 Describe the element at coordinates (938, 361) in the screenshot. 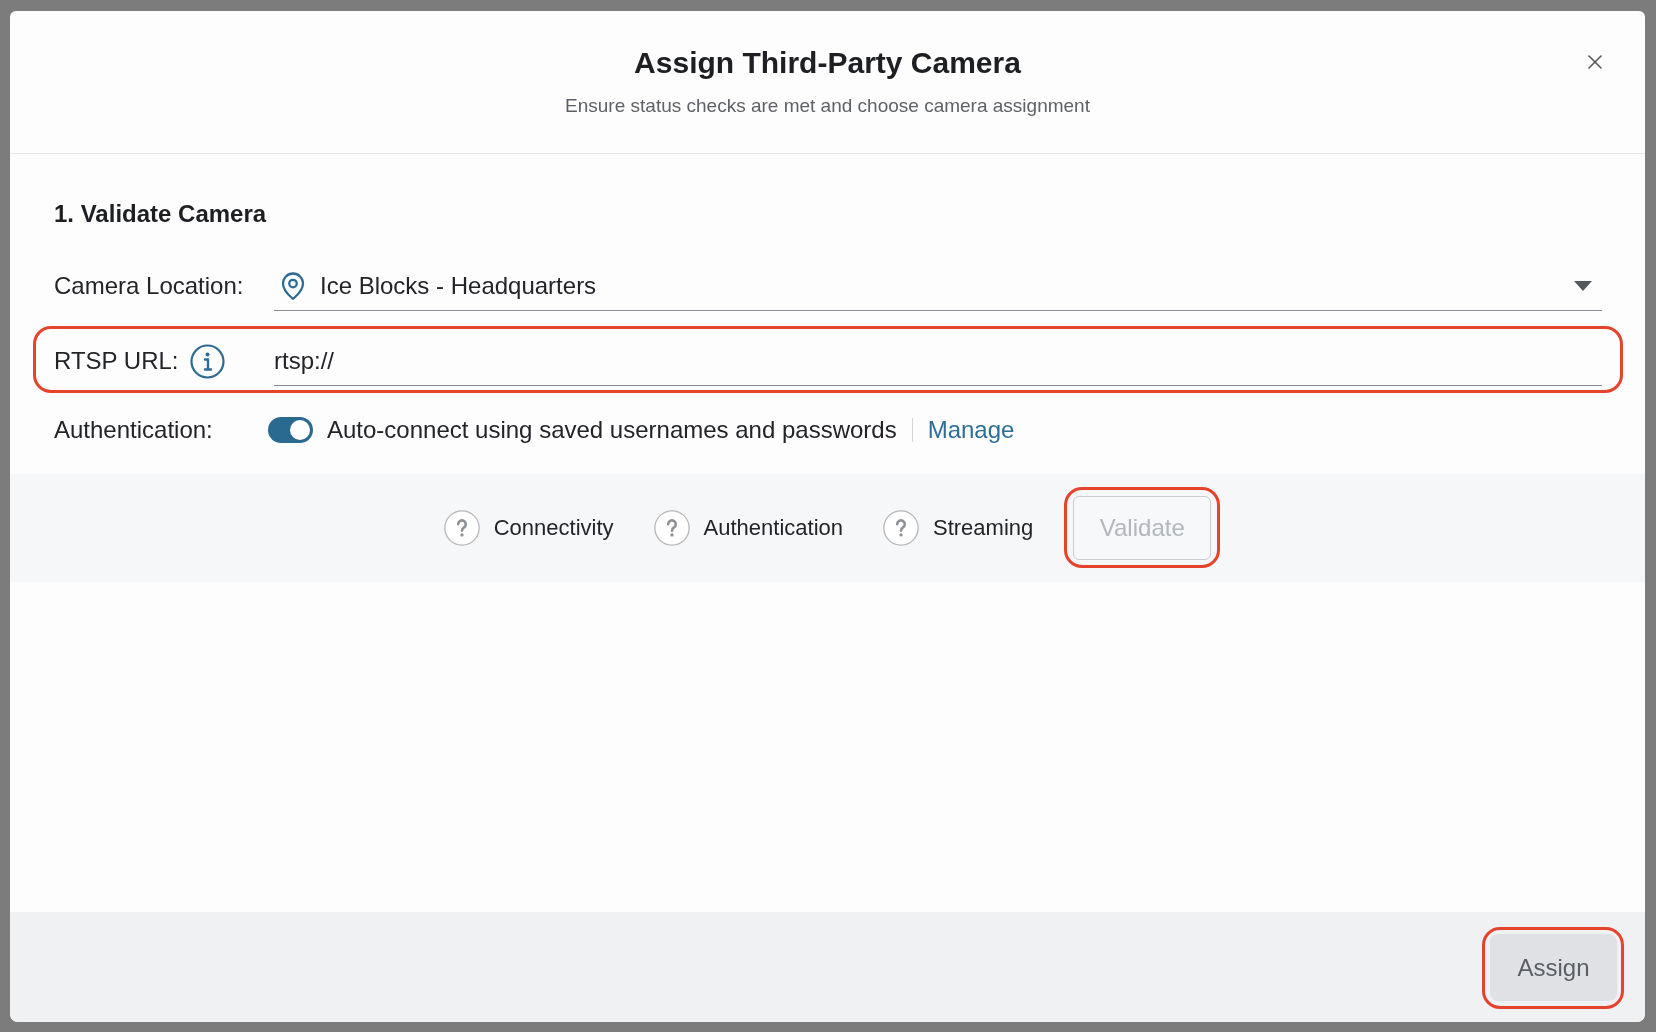

I see `url-input: rtsp://` at that location.